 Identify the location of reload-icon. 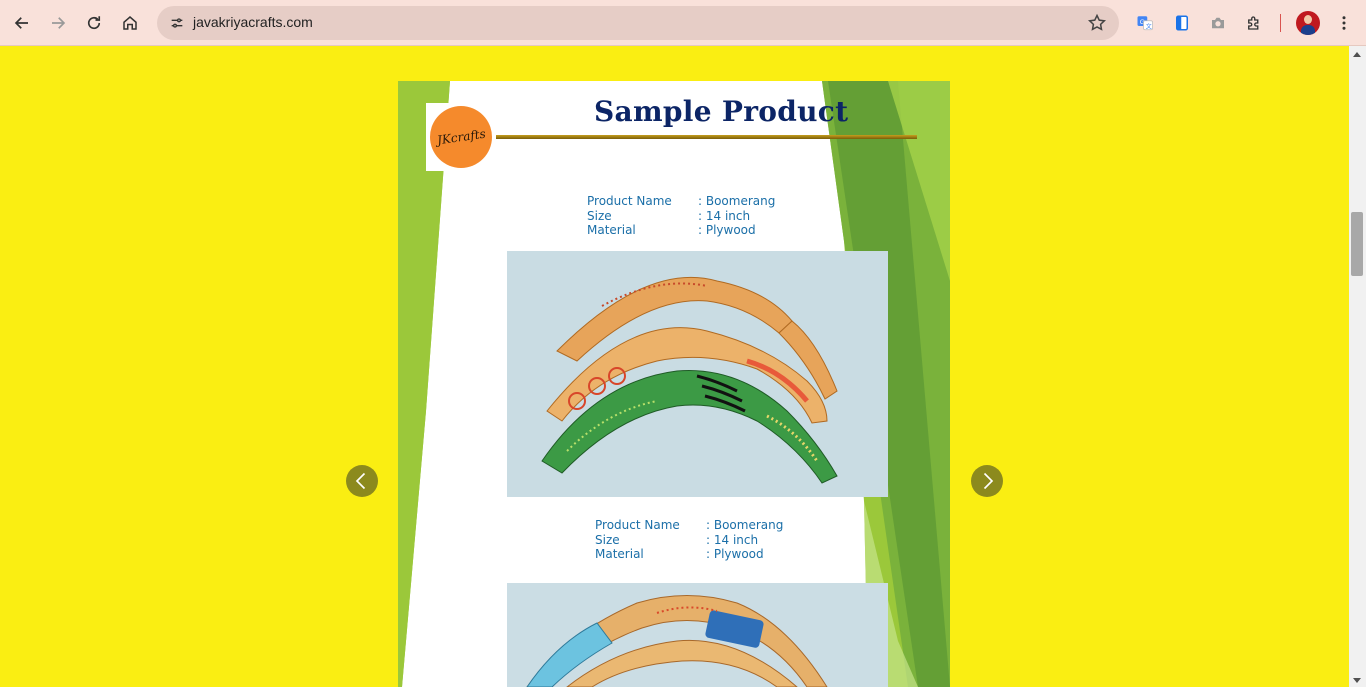
(94, 23).